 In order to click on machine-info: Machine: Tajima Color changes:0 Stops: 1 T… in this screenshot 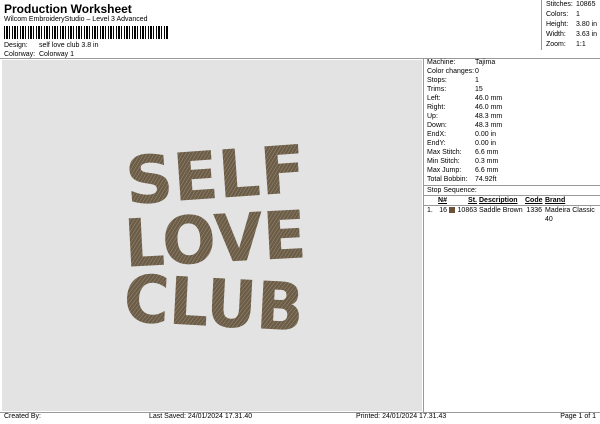, I will do `click(512, 140)`.